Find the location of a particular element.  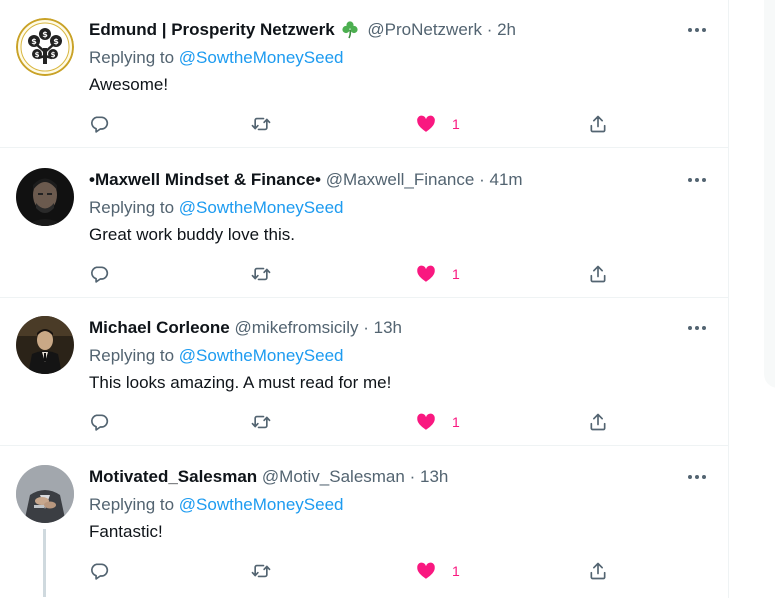

handle: @mikefromsicily is located at coordinates (297, 327).